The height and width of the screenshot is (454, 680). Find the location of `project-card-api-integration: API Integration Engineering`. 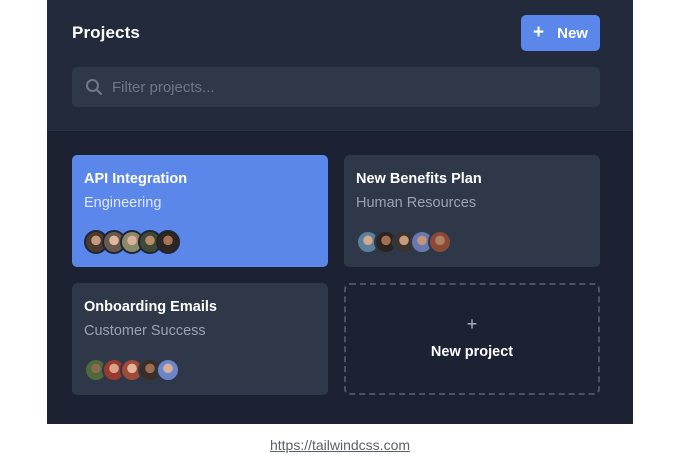

project-card-api-integration: API Integration Engineering is located at coordinates (200, 211).